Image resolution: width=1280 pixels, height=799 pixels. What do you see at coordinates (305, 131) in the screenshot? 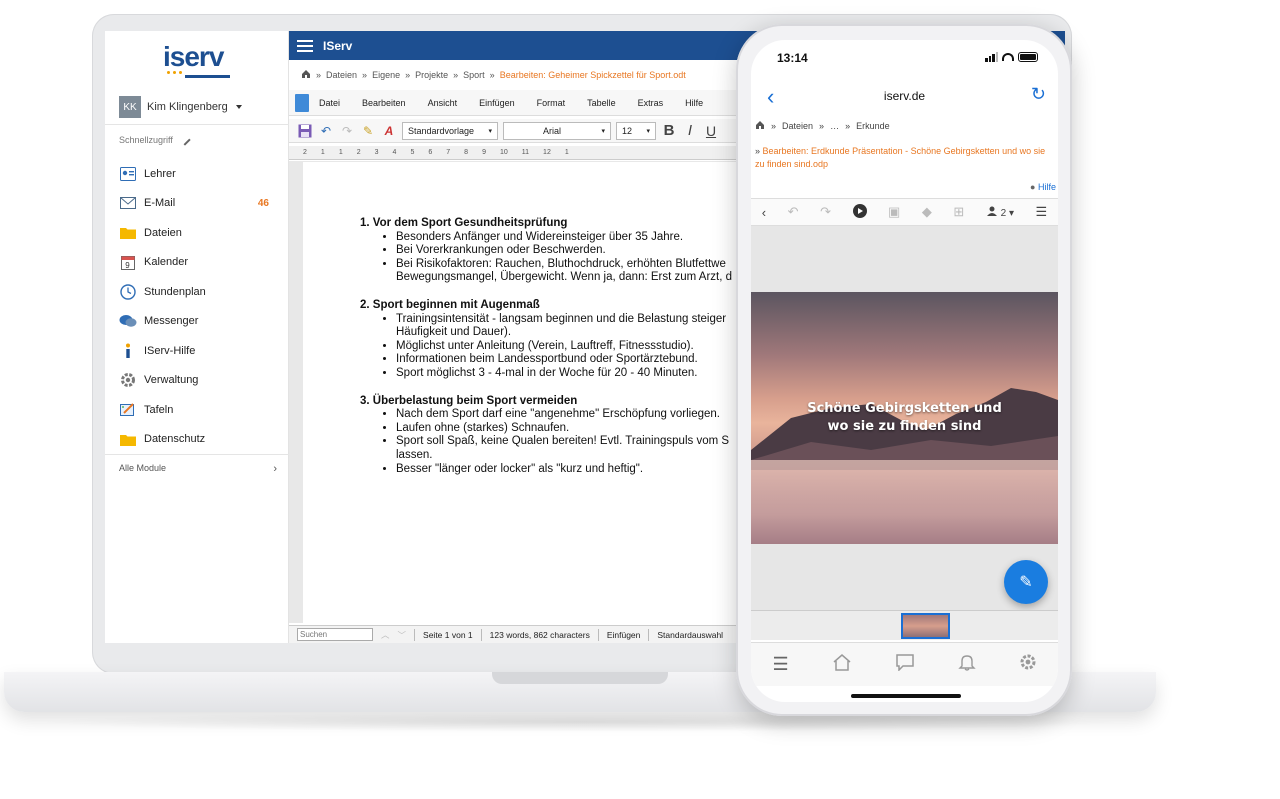
I see `save-icon` at bounding box center [305, 131].